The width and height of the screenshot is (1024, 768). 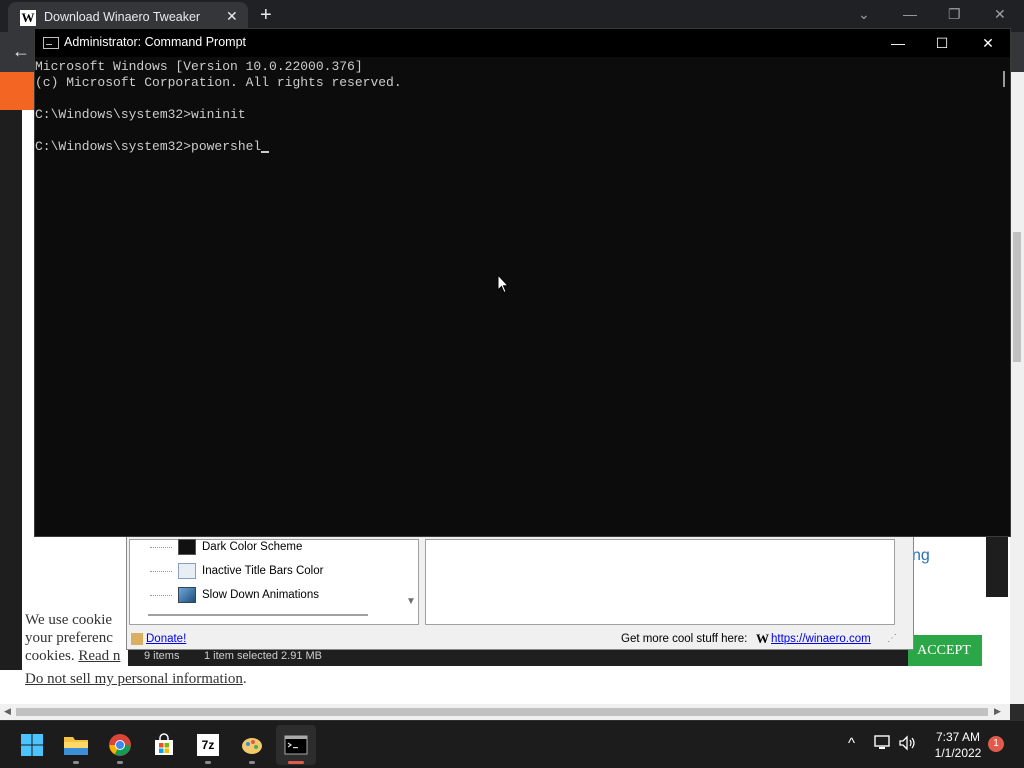 I want to click on donate-link: Donate!, so click(x=166, y=639).